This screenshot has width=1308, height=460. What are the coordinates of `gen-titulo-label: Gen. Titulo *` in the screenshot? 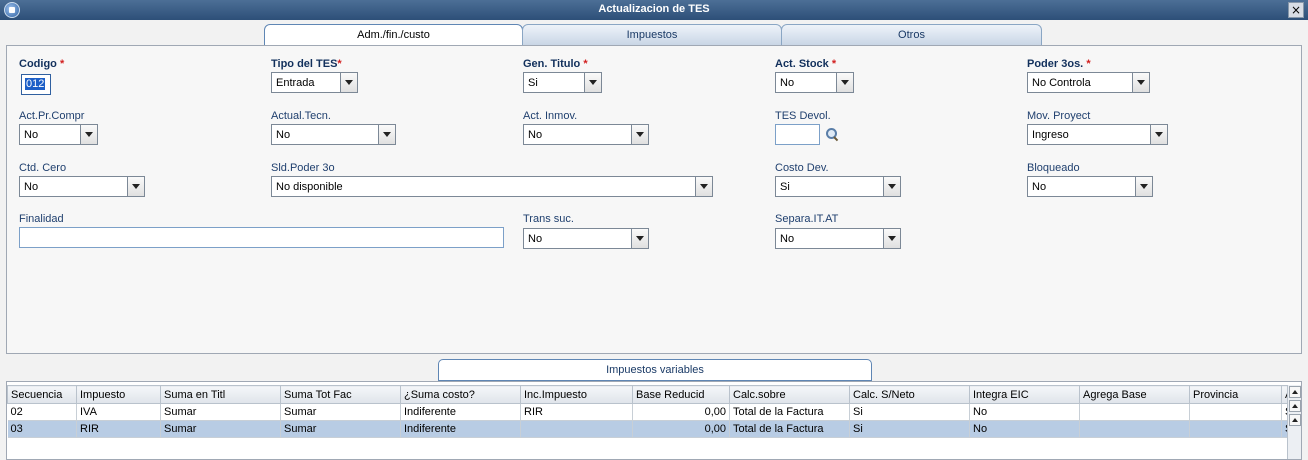 It's located at (555, 64).